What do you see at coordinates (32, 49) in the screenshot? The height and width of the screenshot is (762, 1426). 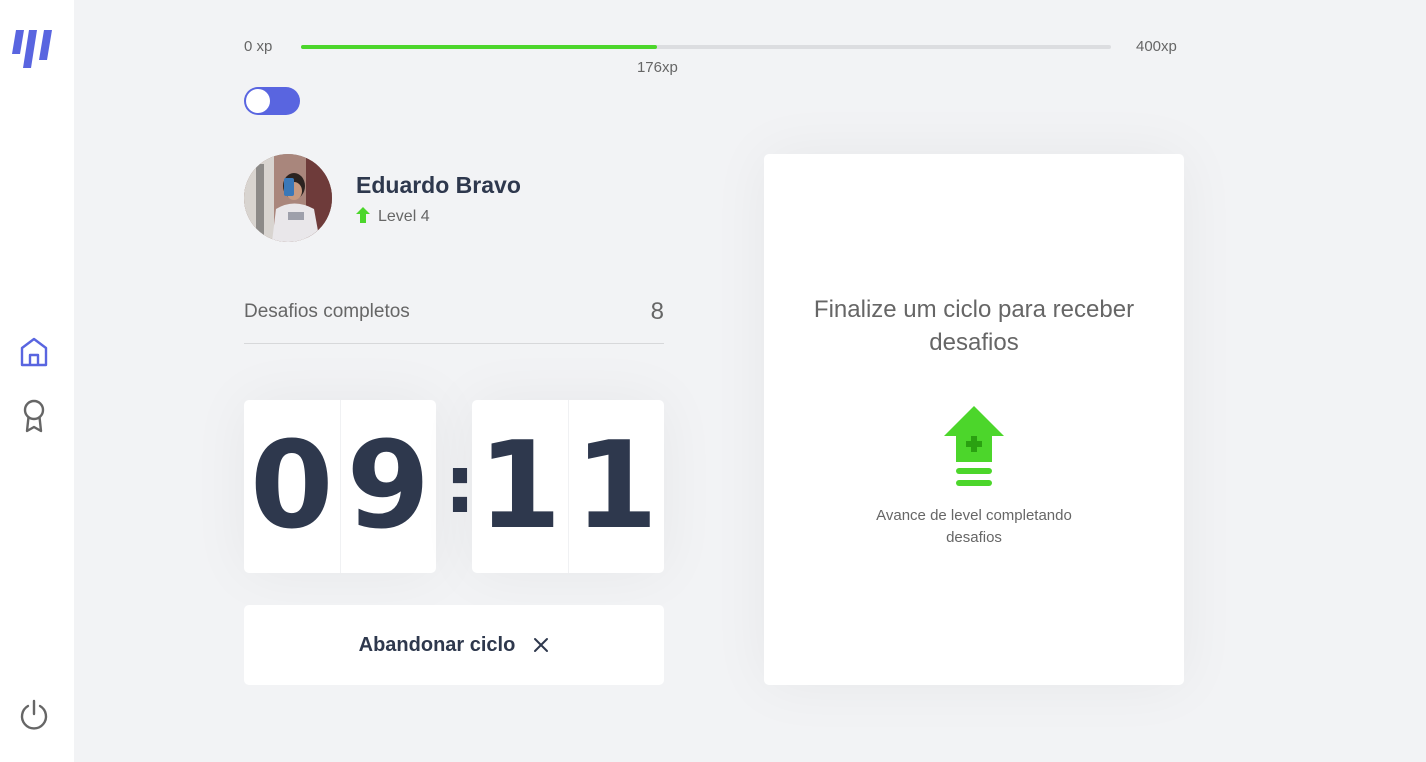 I see `moveit-logo` at bounding box center [32, 49].